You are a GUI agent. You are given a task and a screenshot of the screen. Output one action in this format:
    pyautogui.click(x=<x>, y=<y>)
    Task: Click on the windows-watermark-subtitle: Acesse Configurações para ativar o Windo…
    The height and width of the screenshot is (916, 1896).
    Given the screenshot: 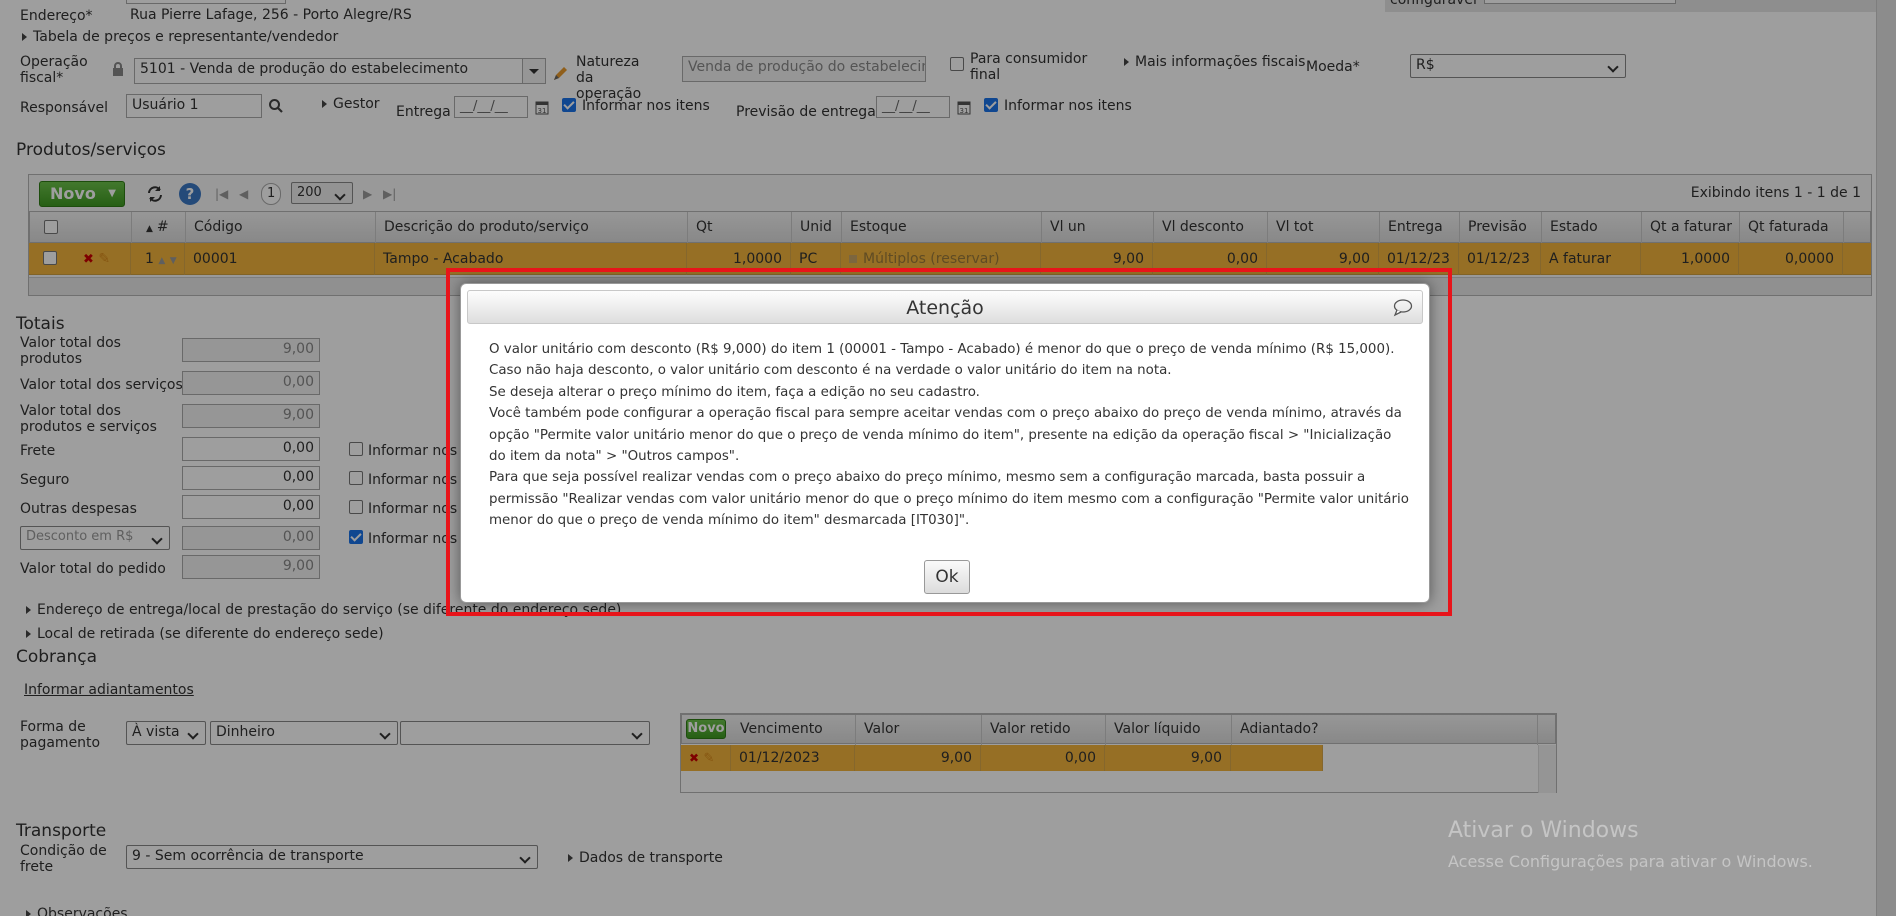 What is the action you would take?
    pyautogui.click(x=1630, y=861)
    